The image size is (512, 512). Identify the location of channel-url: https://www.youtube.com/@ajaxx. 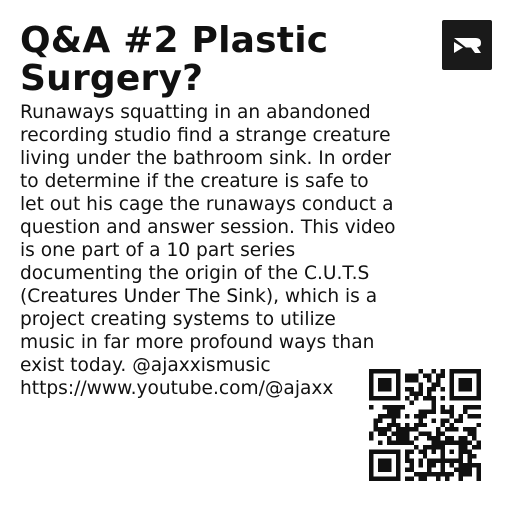
(188, 388).